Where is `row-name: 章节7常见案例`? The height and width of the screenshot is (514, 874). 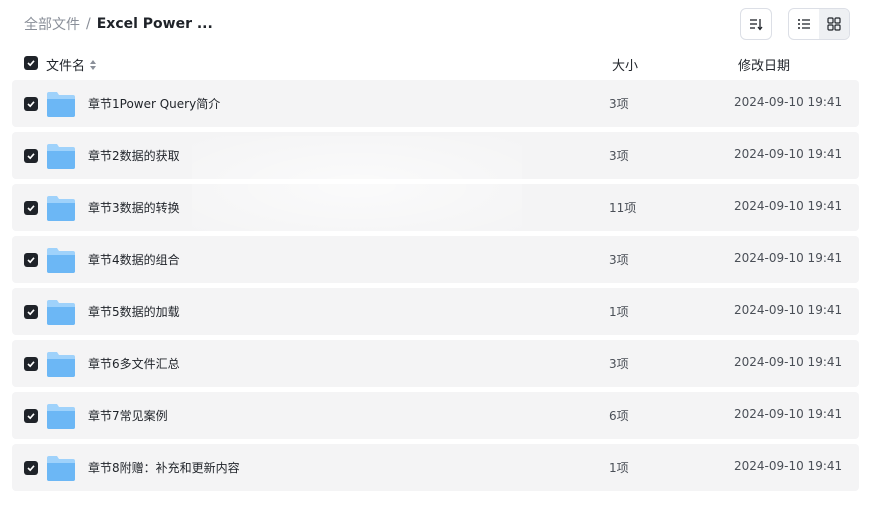
row-name: 章节7常见案例 is located at coordinates (128, 416).